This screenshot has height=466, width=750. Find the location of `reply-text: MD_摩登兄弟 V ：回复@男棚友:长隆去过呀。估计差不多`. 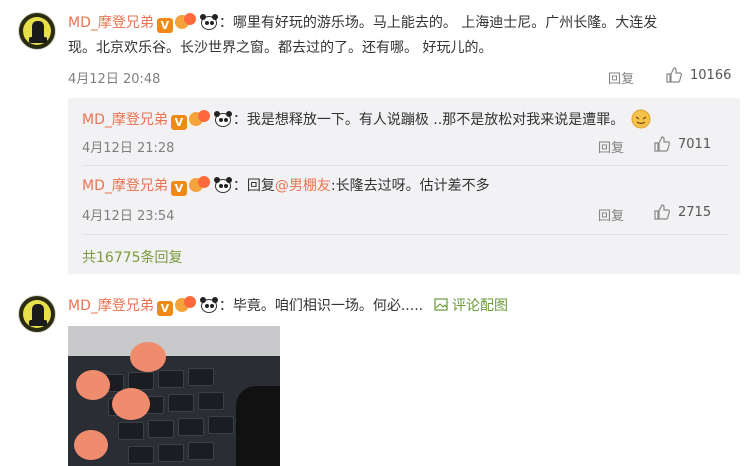

reply-text: MD_摩登兄弟 V ：回复@男棚友:长隆去过呀。估计差不多 is located at coordinates (286, 186).